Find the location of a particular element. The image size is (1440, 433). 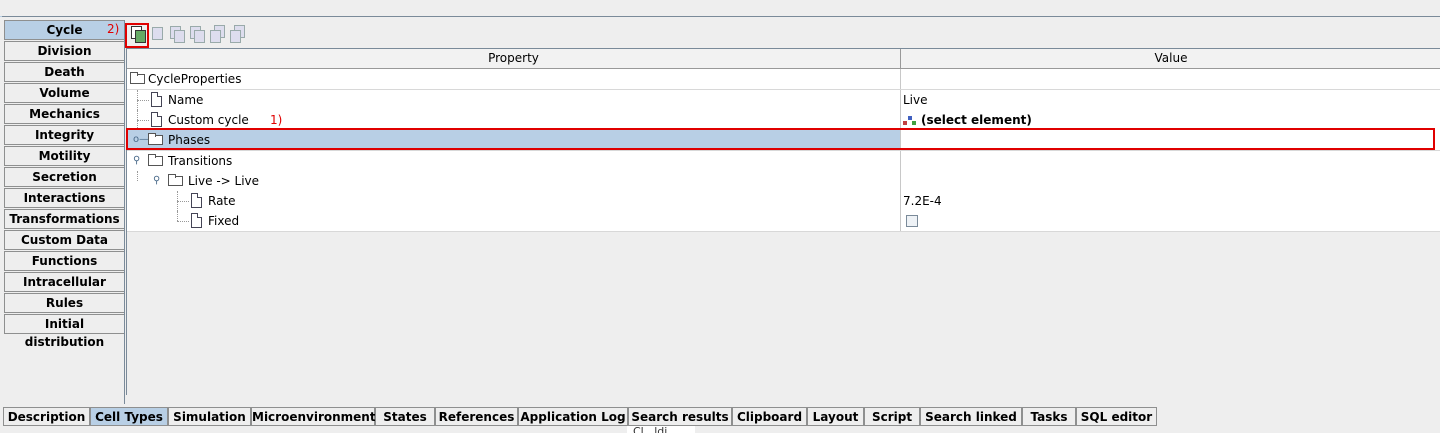

row-label: Name is located at coordinates (186, 100).